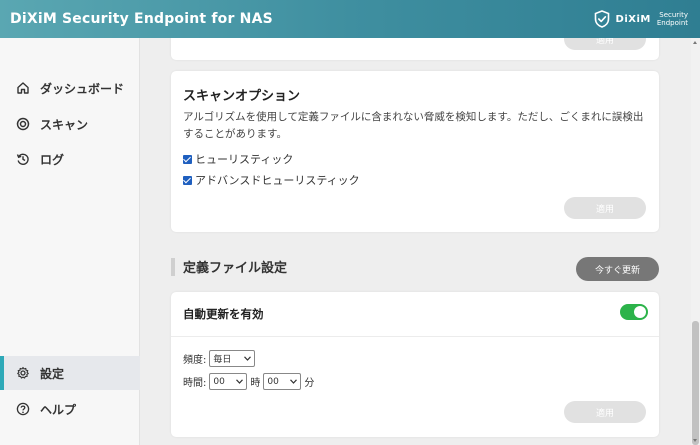 This screenshot has width=700, height=445. Describe the element at coordinates (273, 381) in the screenshot. I see `minute-value: 00` at that location.